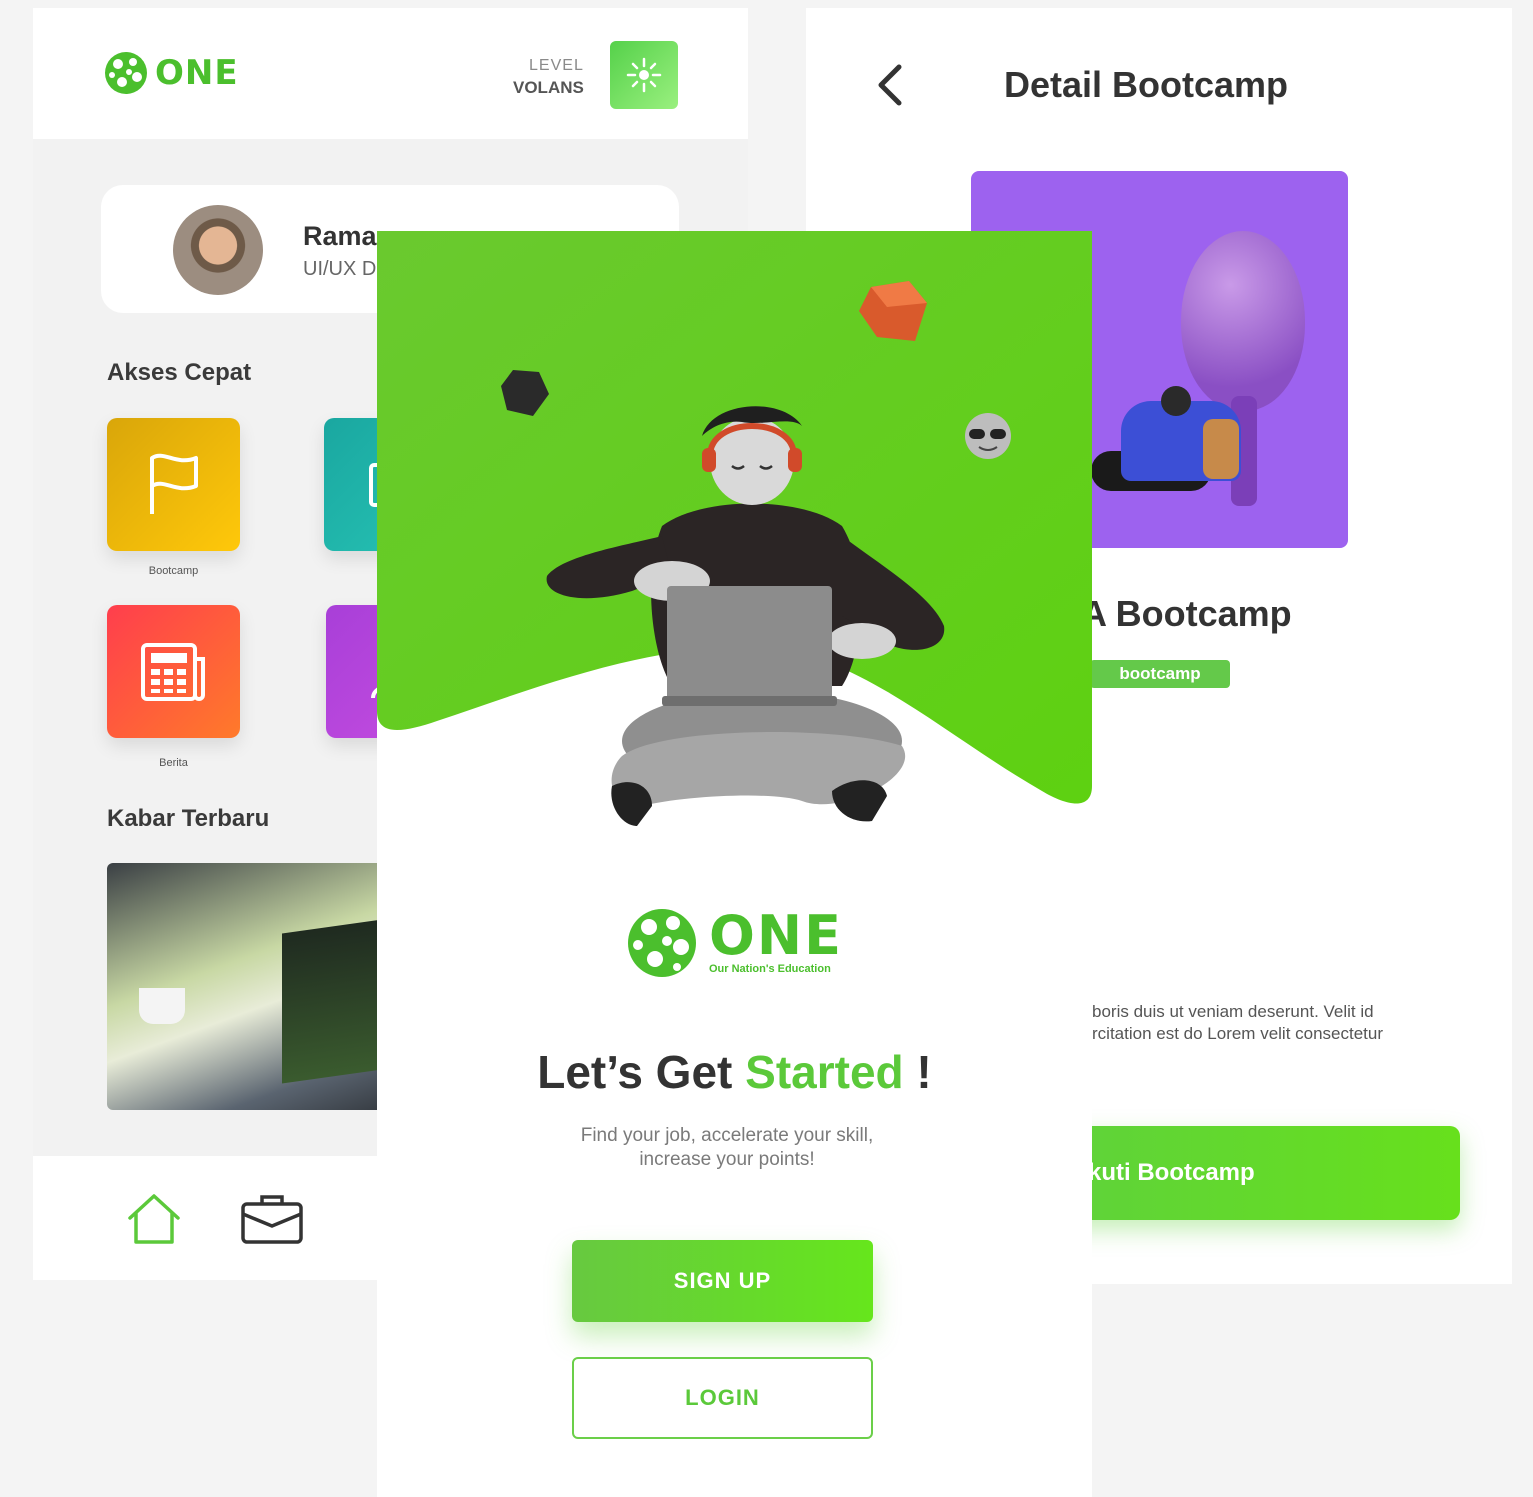 The image size is (1533, 1497). Describe the element at coordinates (1186, 613) in the screenshot. I see `bootcamp-name: A Bootcamp` at that location.